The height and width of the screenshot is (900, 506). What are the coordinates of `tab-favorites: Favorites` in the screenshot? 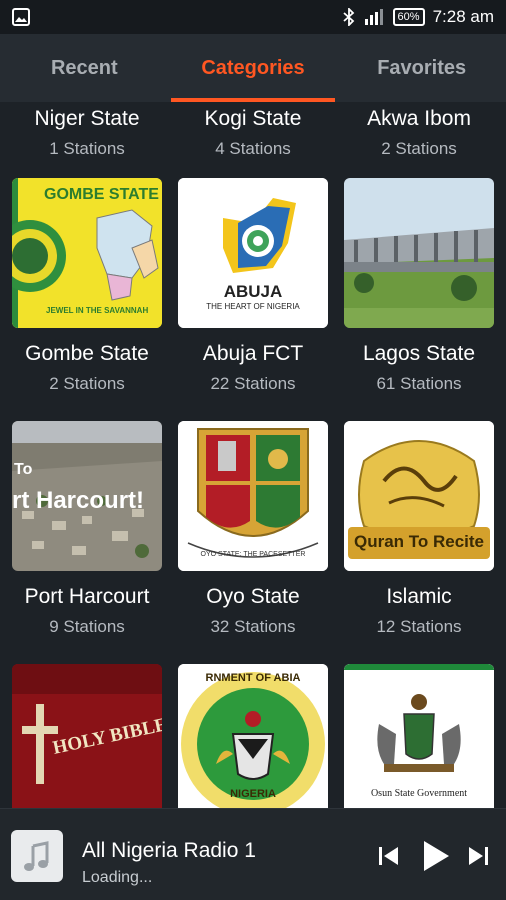 It's located at (421, 68).